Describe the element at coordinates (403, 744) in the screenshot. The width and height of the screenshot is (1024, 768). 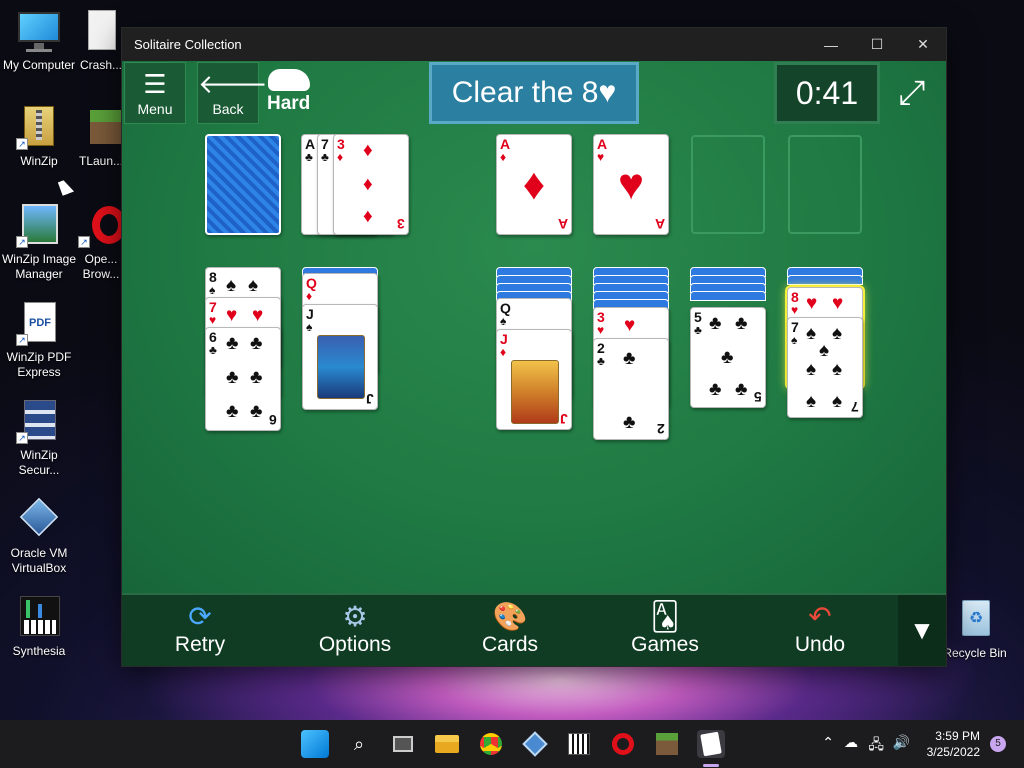
I see `task-view-icon` at that location.